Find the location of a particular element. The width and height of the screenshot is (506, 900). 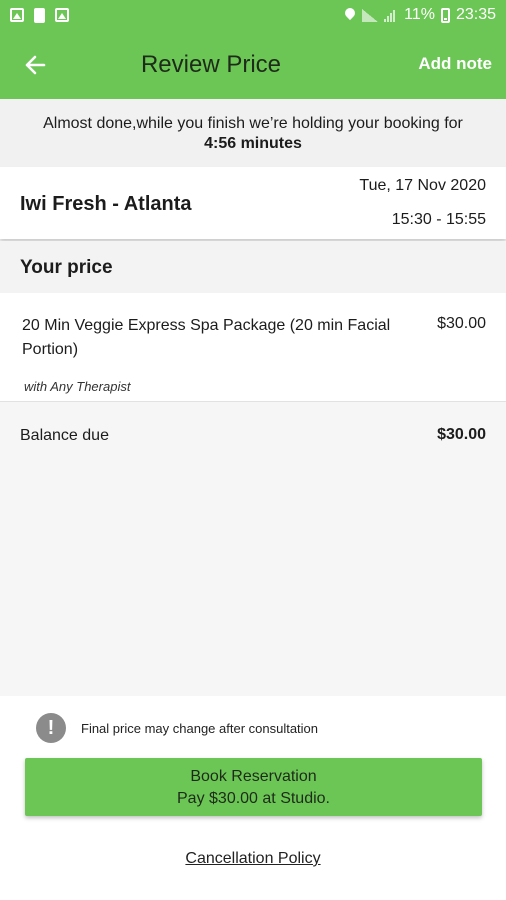

status-icons-right: 11% 23:35 is located at coordinates (420, 15).